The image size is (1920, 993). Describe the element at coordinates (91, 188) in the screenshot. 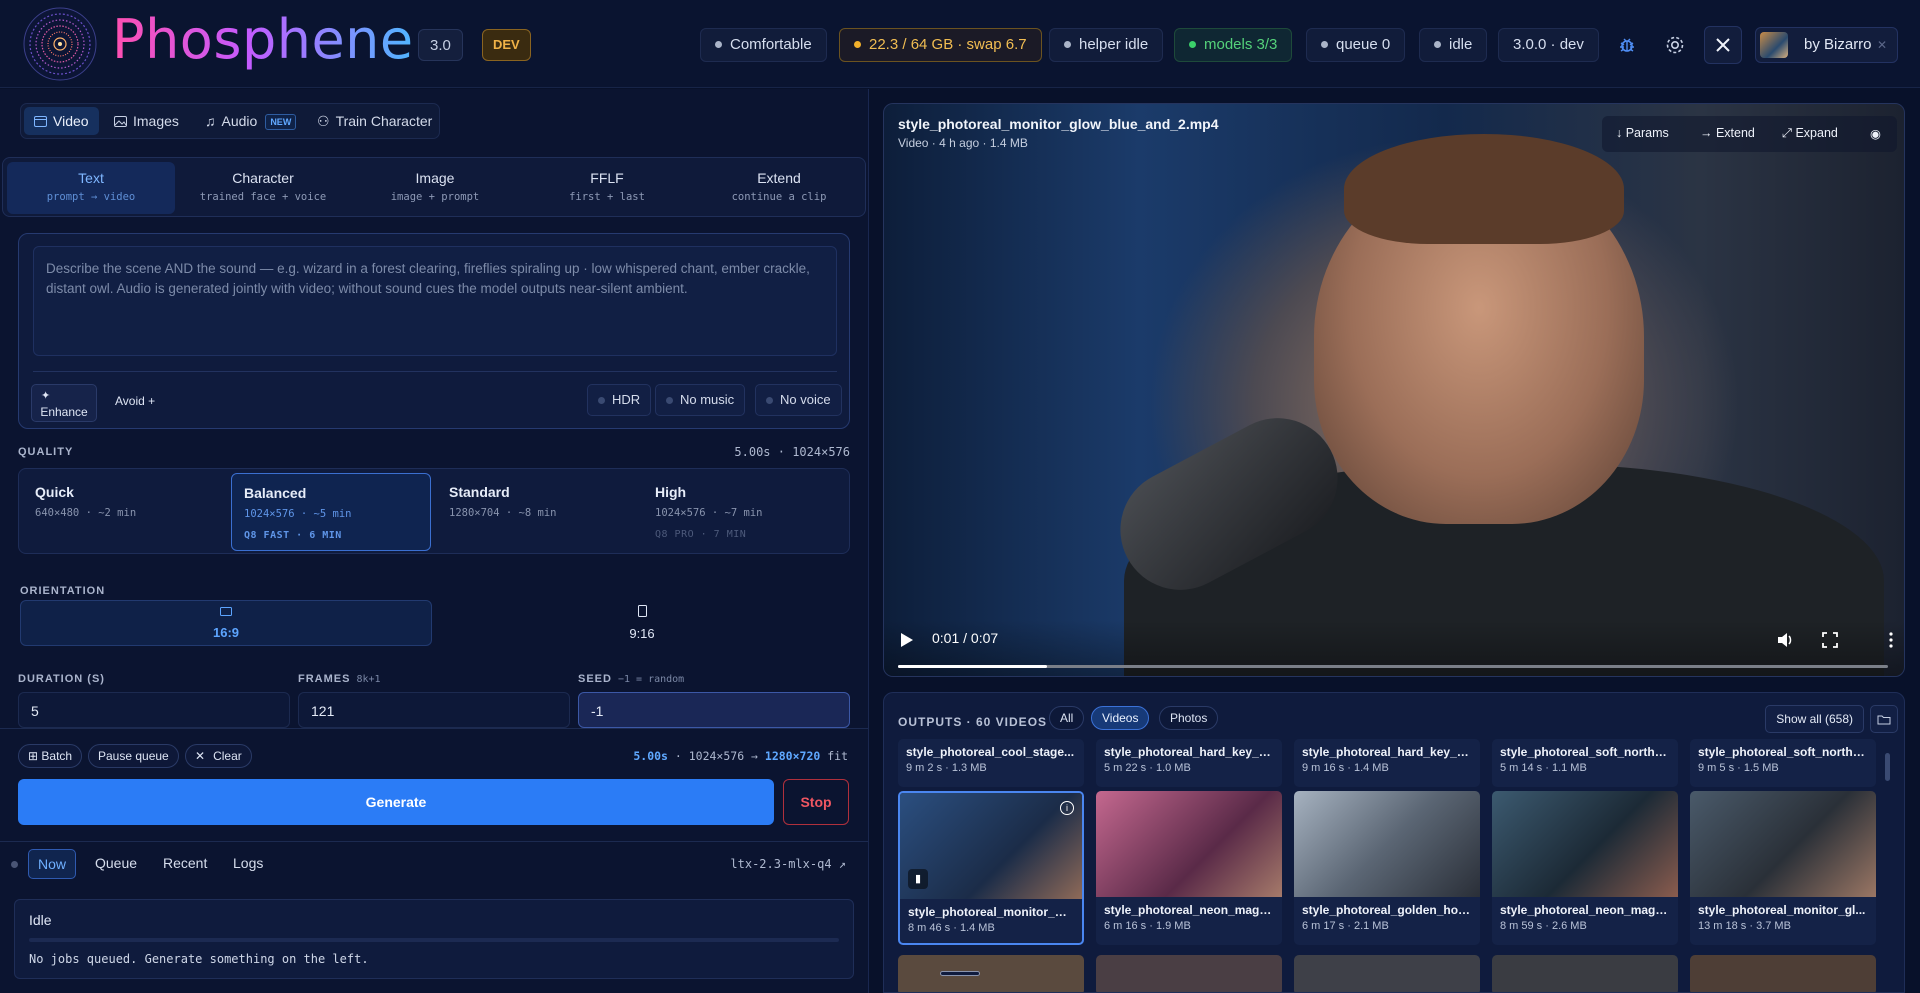

I see `tab-text: Text prompt → video` at that location.